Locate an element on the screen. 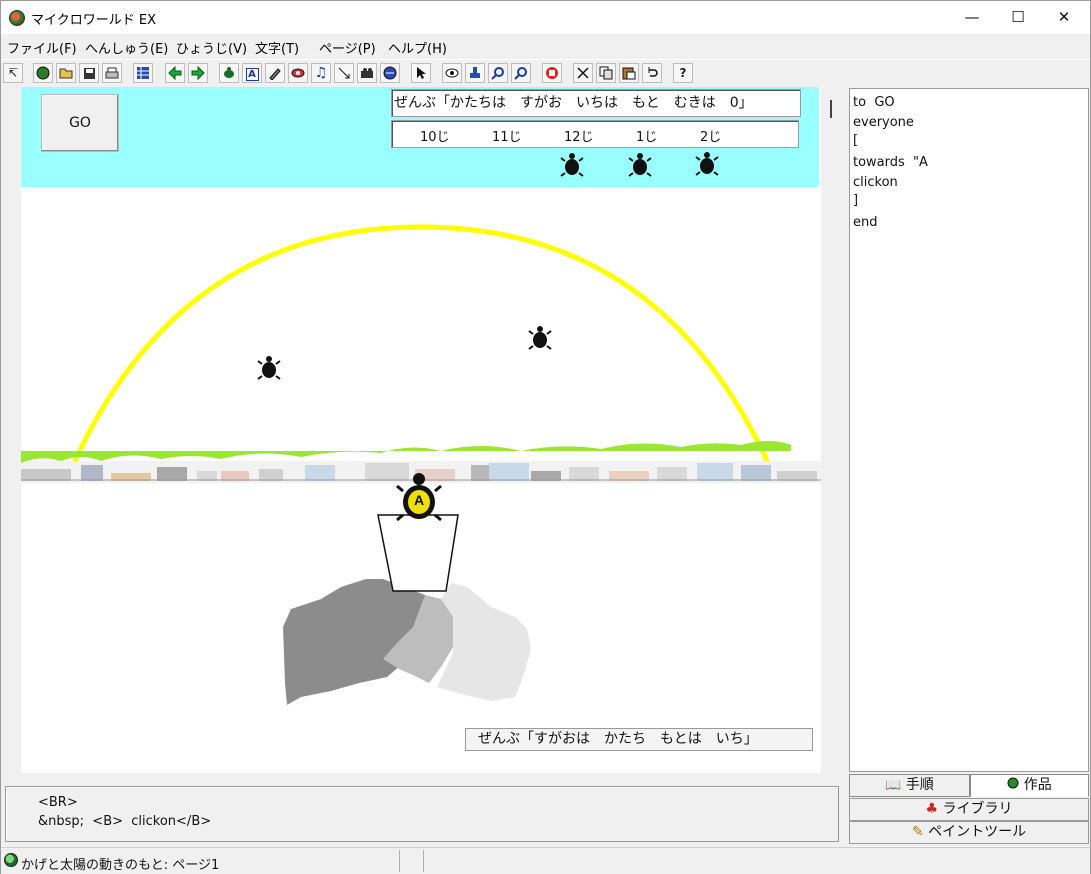 This screenshot has height=874, width=1091. forward-arrow-icon is located at coordinates (198, 73).